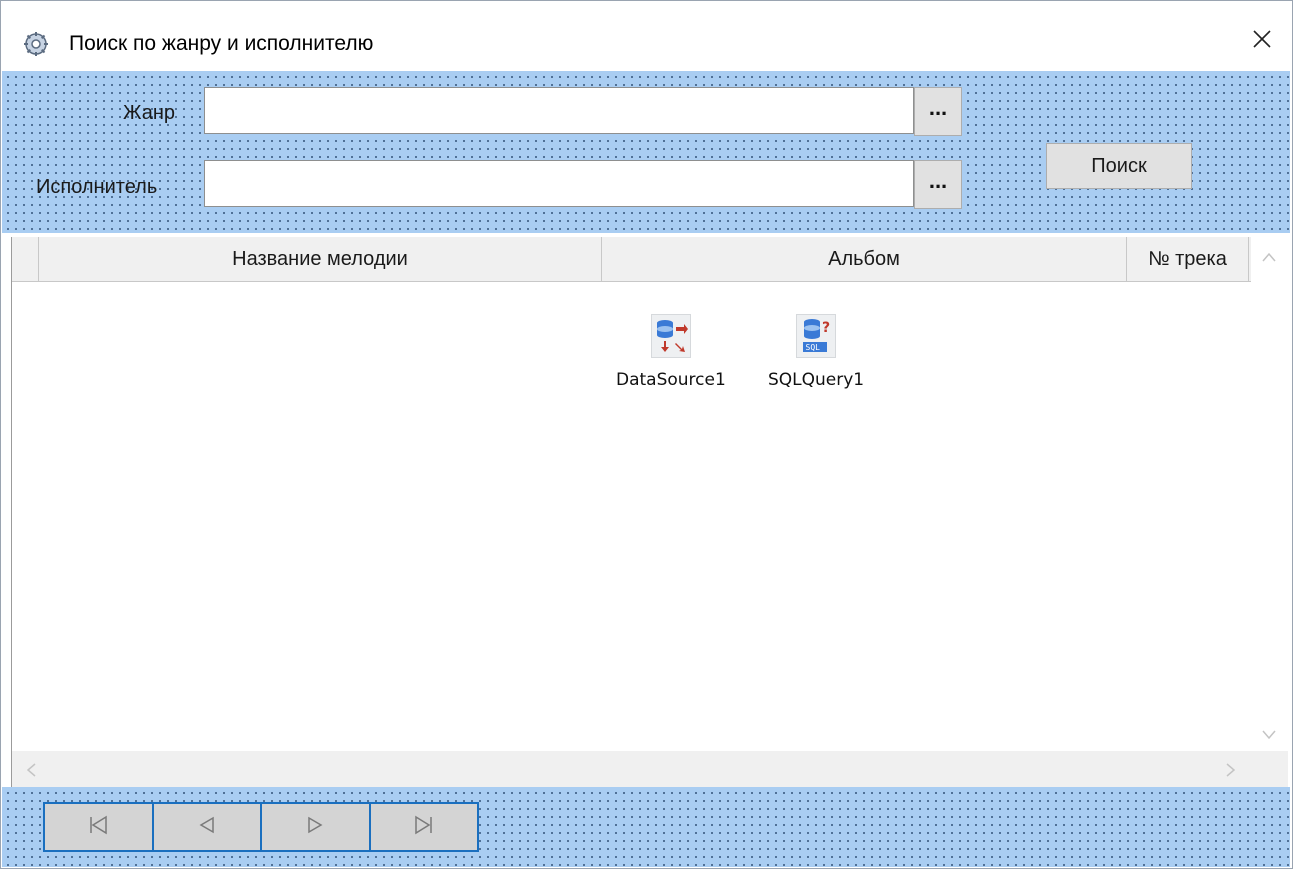 The height and width of the screenshot is (869, 1293). What do you see at coordinates (816, 336) in the screenshot?
I see `sqlquery-icon: ? SQL` at bounding box center [816, 336].